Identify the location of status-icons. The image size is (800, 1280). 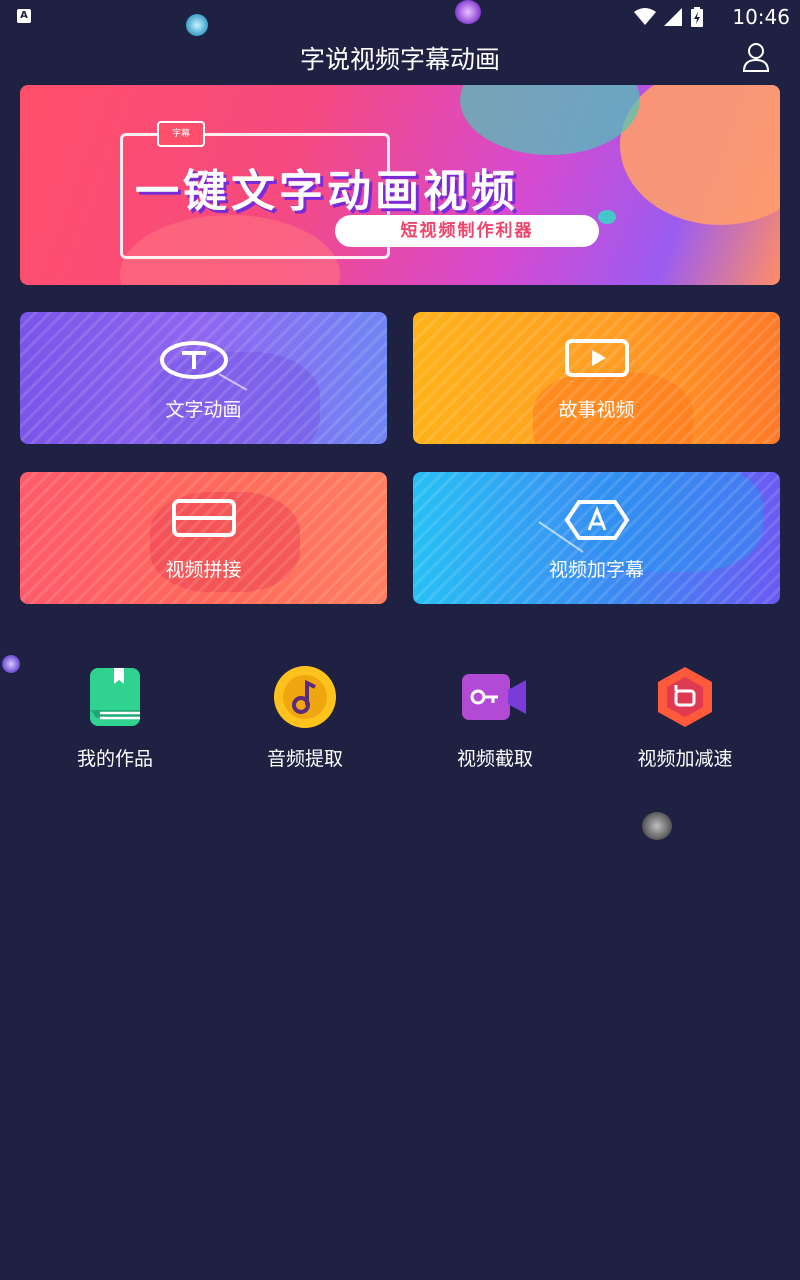
(669, 17).